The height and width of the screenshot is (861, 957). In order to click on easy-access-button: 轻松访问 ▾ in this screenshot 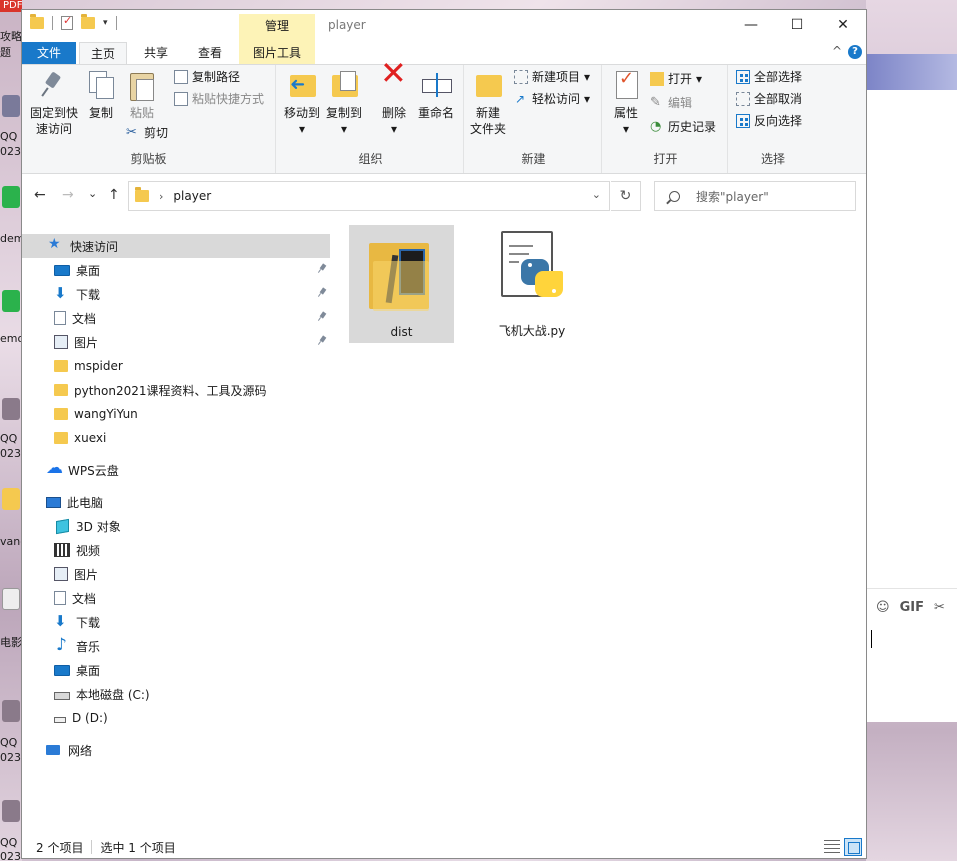, I will do `click(552, 99)`.